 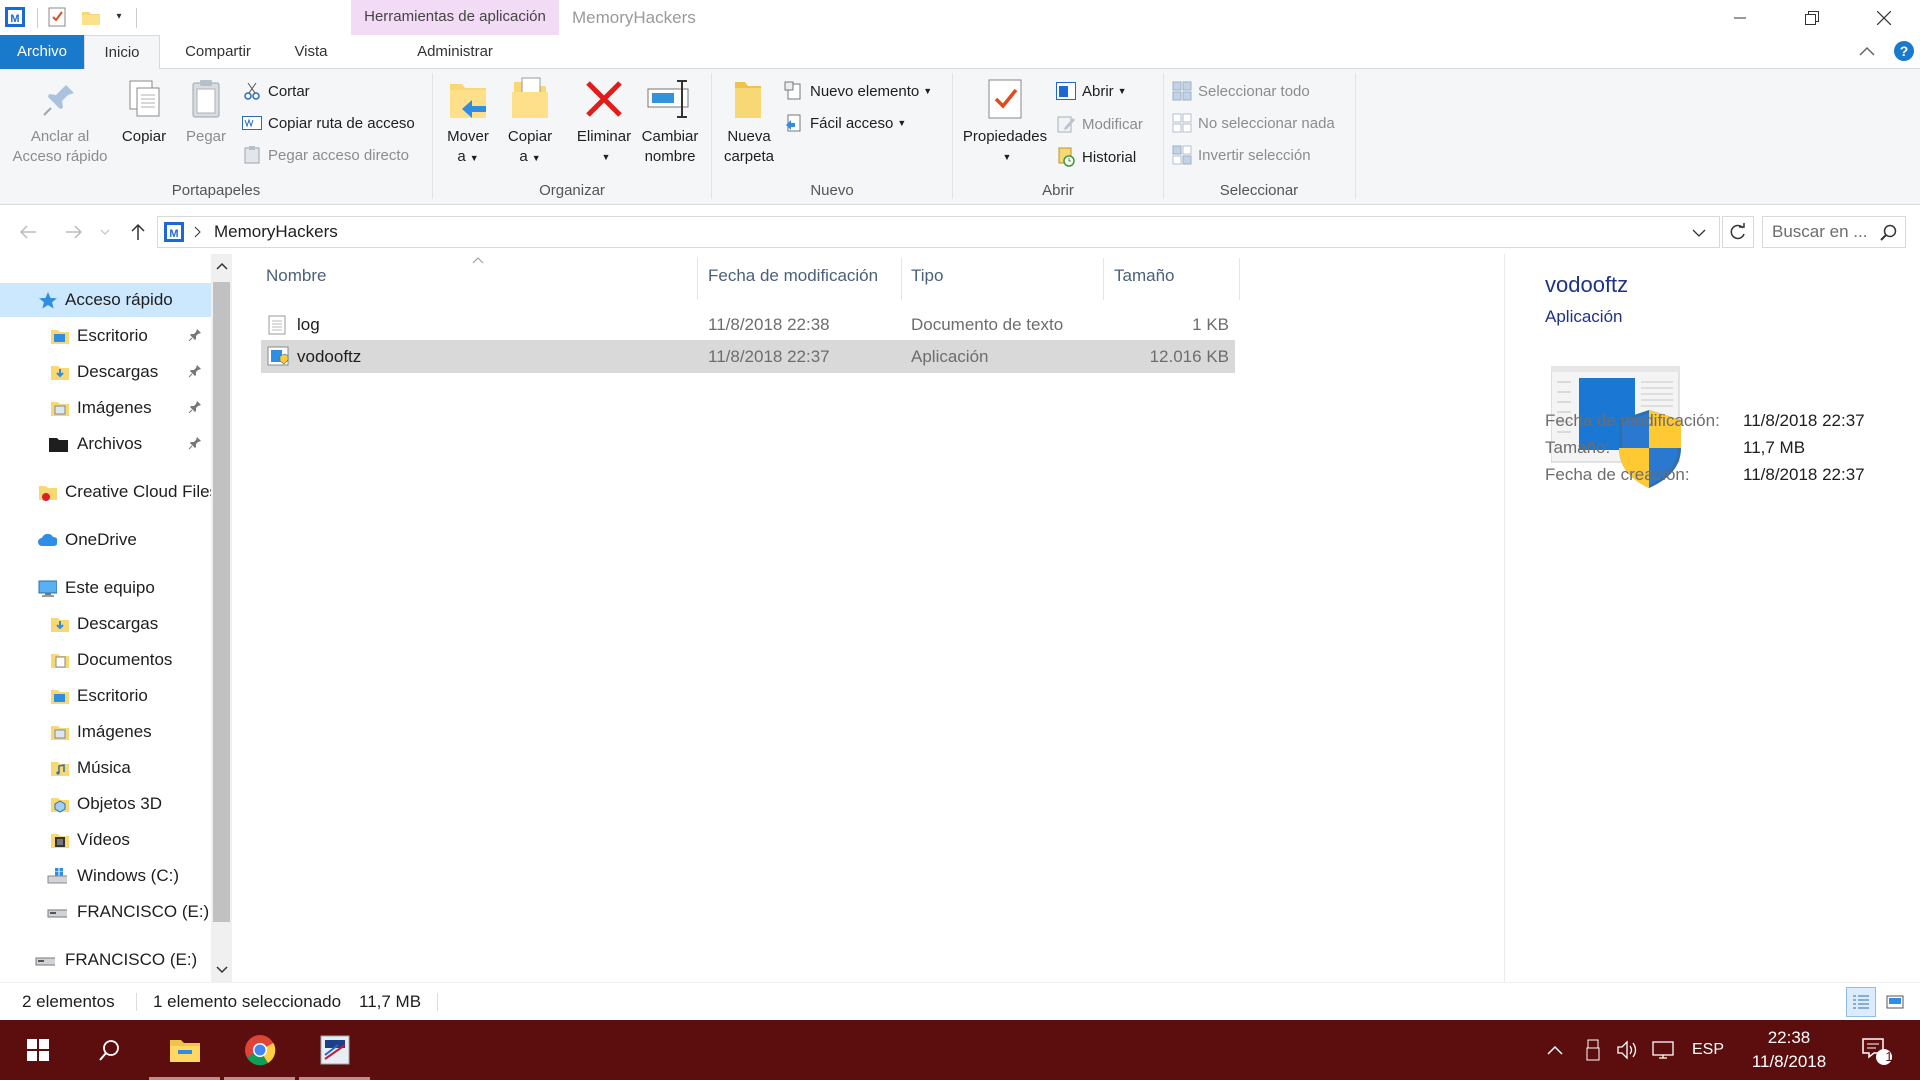 What do you see at coordinates (1699, 233) in the screenshot?
I see `address-dropdown-icon` at bounding box center [1699, 233].